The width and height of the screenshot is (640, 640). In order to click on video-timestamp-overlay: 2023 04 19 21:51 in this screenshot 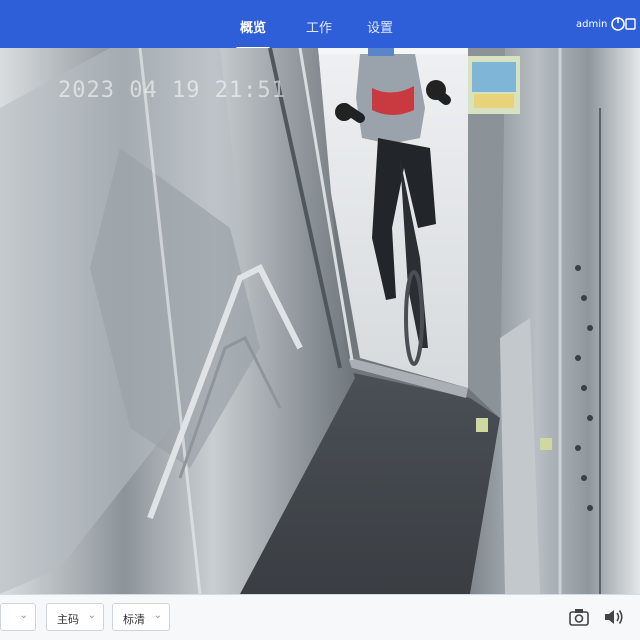, I will do `click(172, 90)`.